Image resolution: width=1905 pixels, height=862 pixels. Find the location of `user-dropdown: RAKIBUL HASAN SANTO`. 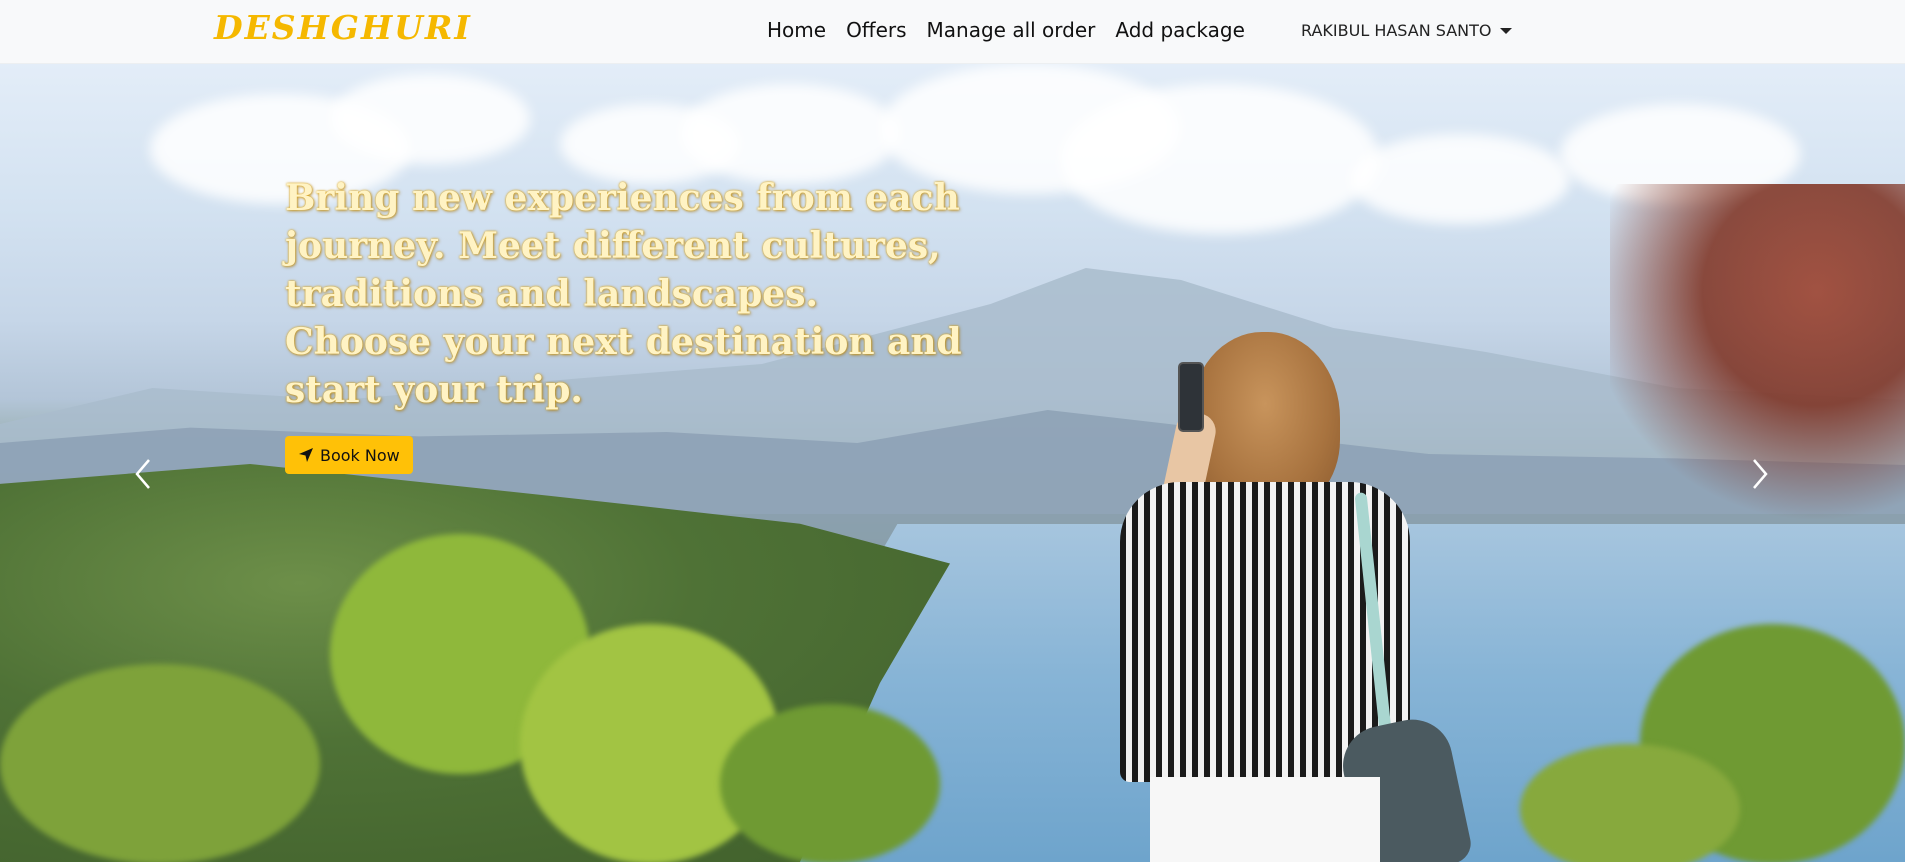

user-dropdown: RAKIBUL HASAN SANTO is located at coordinates (1407, 30).